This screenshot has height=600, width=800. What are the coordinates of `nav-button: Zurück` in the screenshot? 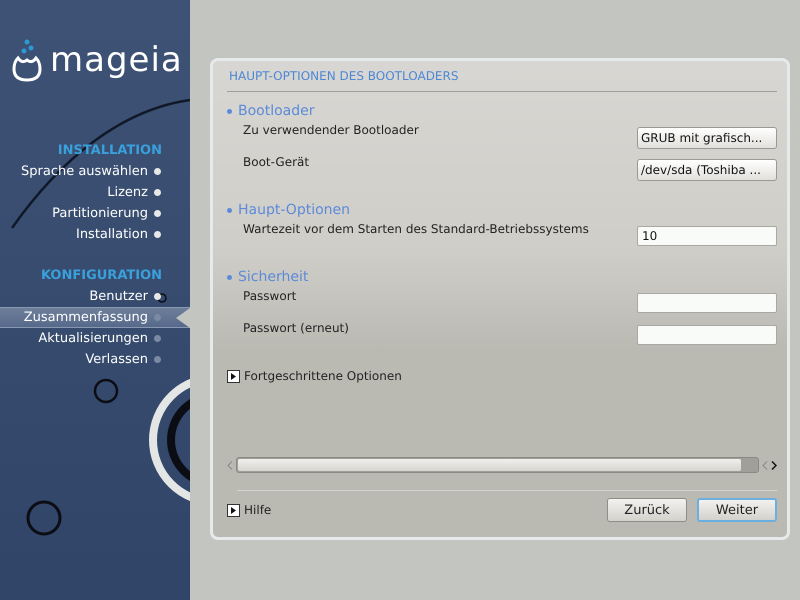 It's located at (647, 510).